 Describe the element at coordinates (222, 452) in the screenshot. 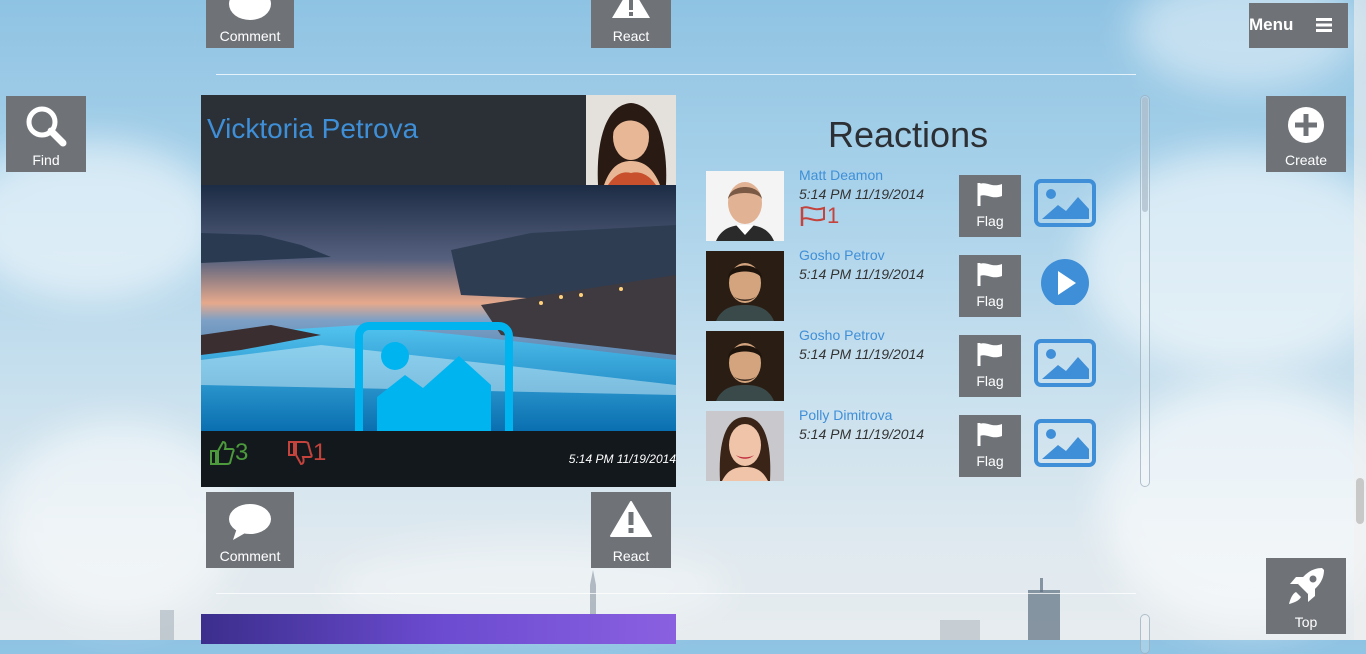

I see `thumbs-up-icon` at that location.